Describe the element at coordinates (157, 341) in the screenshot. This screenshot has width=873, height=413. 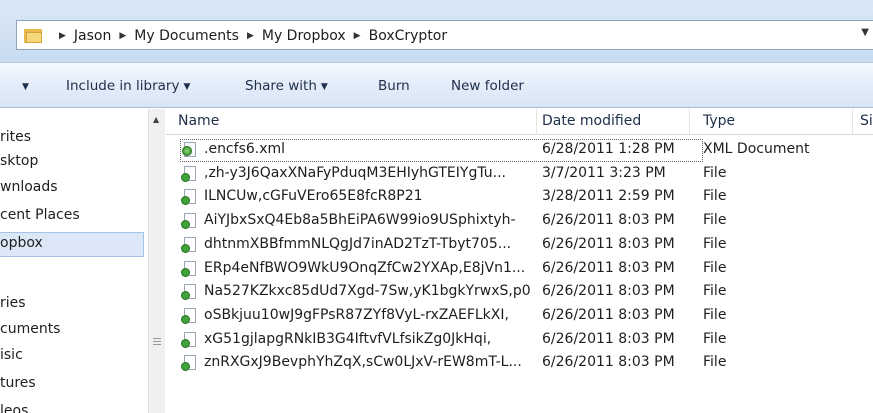
I see `scroll-thumb-grip` at that location.